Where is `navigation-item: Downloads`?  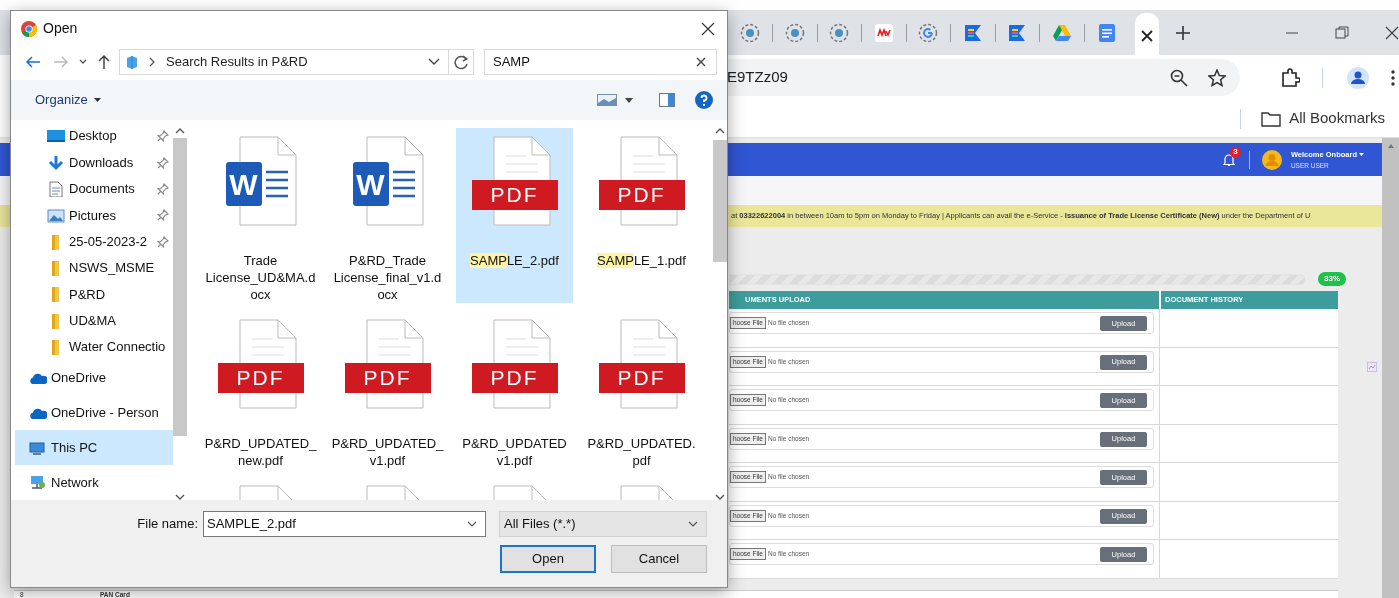 navigation-item: Downloads is located at coordinates (94, 162).